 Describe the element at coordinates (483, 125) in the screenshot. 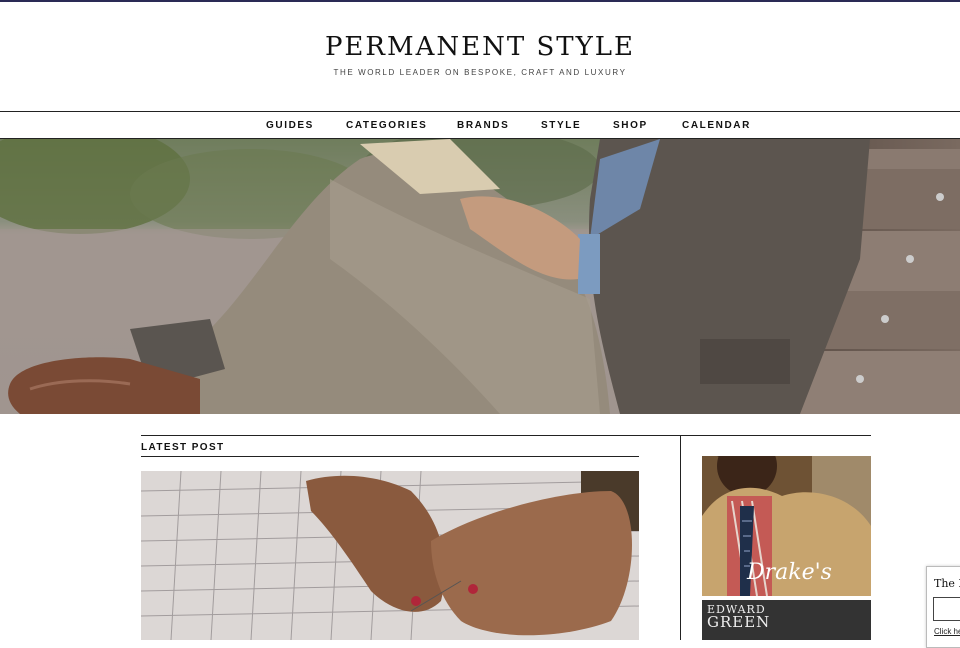

I see `nav-item-brands: BRANDS` at that location.